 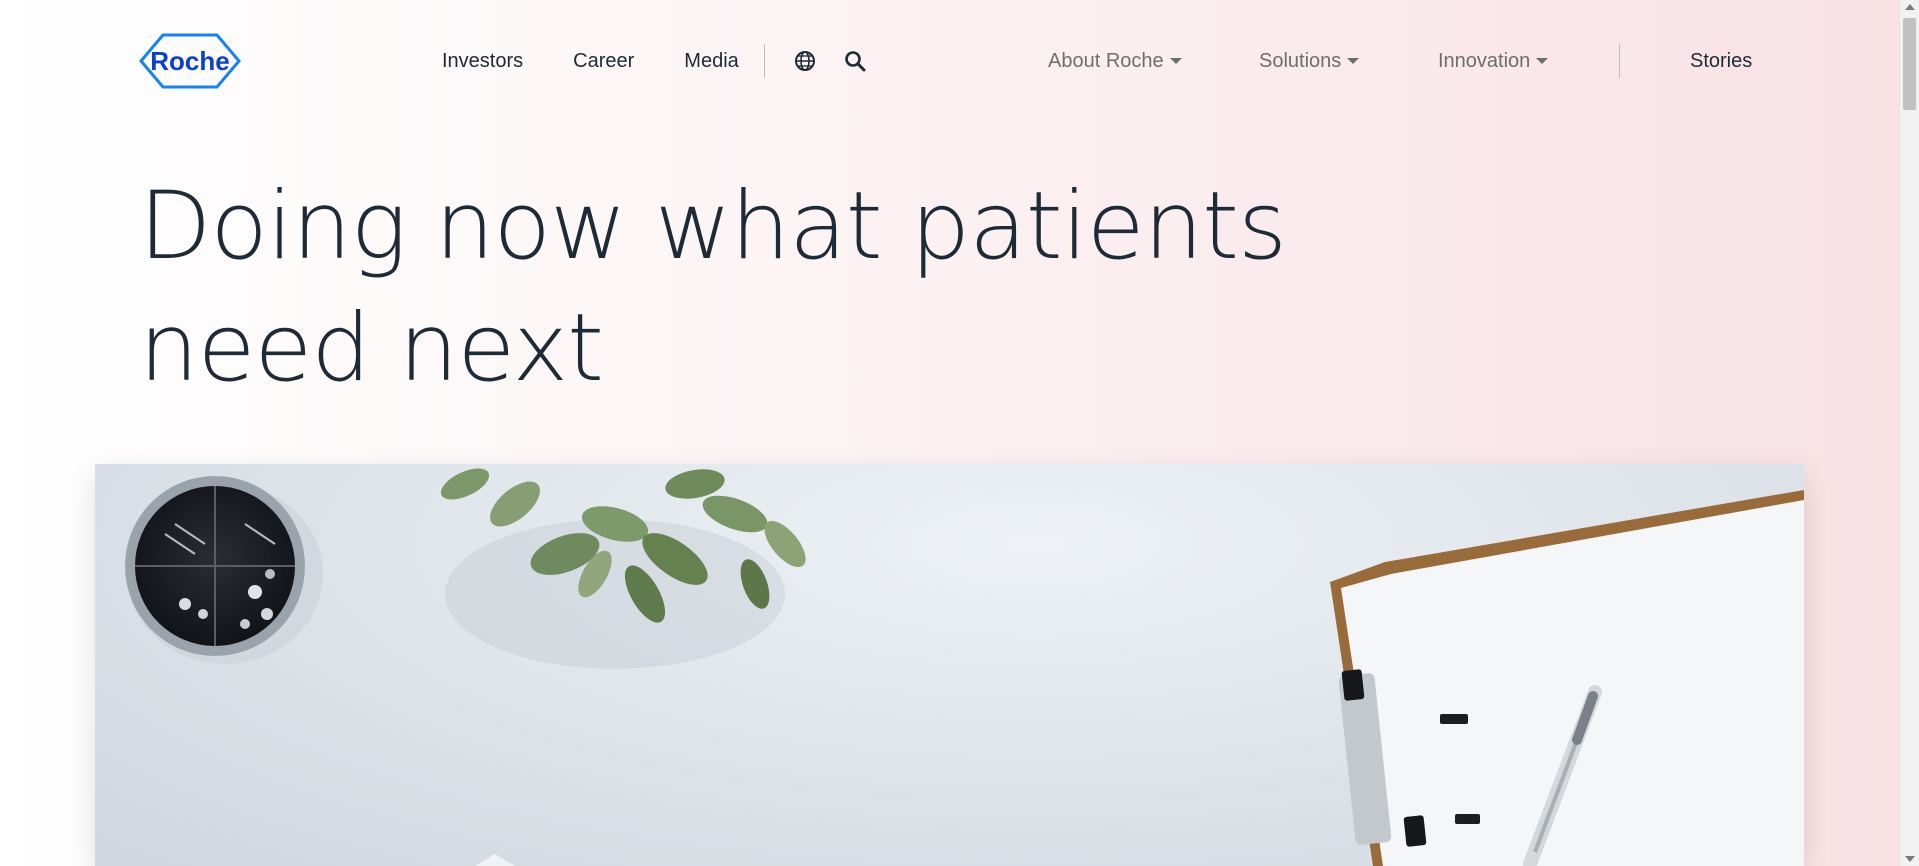 I want to click on nav-solutions: Solutions, so click(x=1309, y=61).